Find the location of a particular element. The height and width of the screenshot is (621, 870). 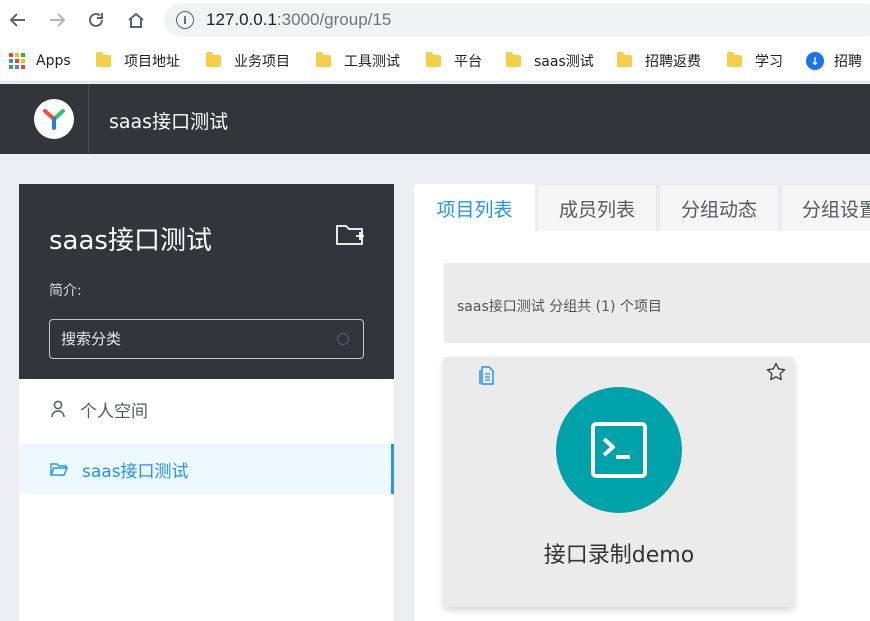

header-title: saas接口测试 is located at coordinates (169, 122).